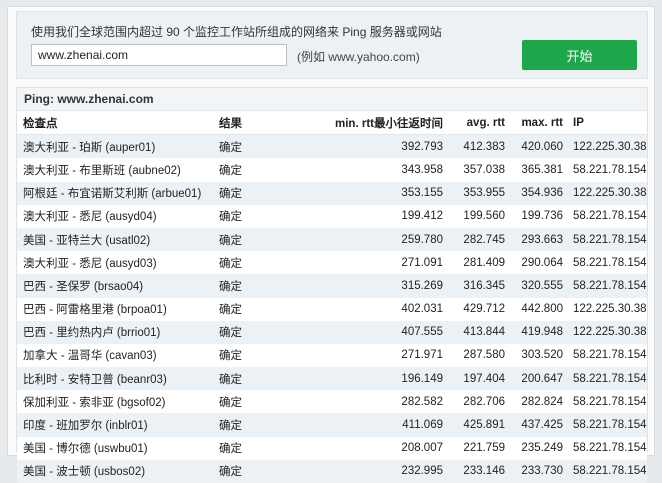 The width and height of the screenshot is (662, 483). I want to click on max-rtt-cell: 365.381, so click(542, 169).